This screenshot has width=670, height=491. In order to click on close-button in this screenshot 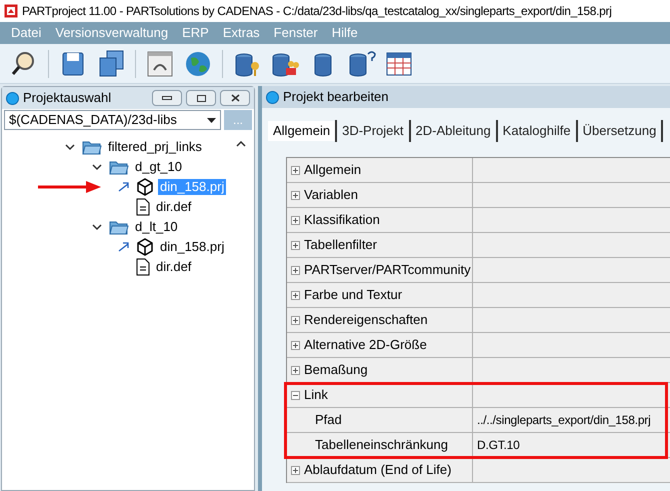, I will do `click(235, 98)`.